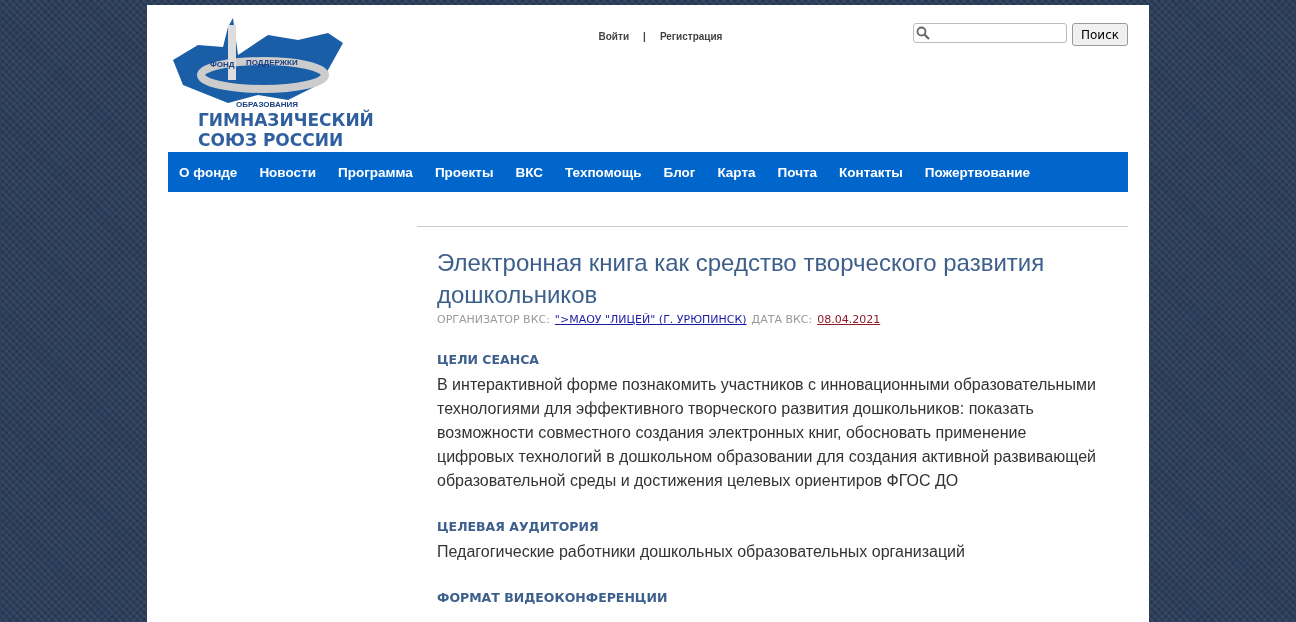 The height and width of the screenshot is (622, 1296). I want to click on section-text: Педагогические работники дошкольных образовательных организаций, so click(701, 552).